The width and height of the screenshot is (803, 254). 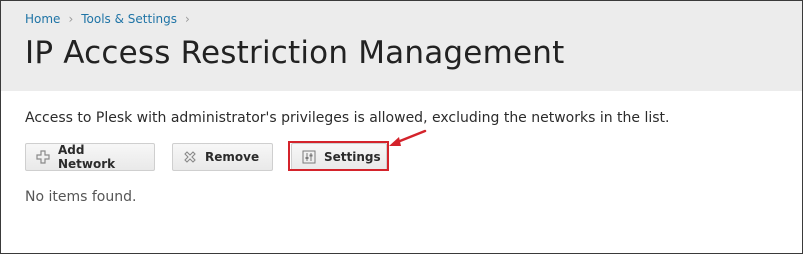 What do you see at coordinates (81, 197) in the screenshot?
I see `empty-state-message: No items found.` at bounding box center [81, 197].